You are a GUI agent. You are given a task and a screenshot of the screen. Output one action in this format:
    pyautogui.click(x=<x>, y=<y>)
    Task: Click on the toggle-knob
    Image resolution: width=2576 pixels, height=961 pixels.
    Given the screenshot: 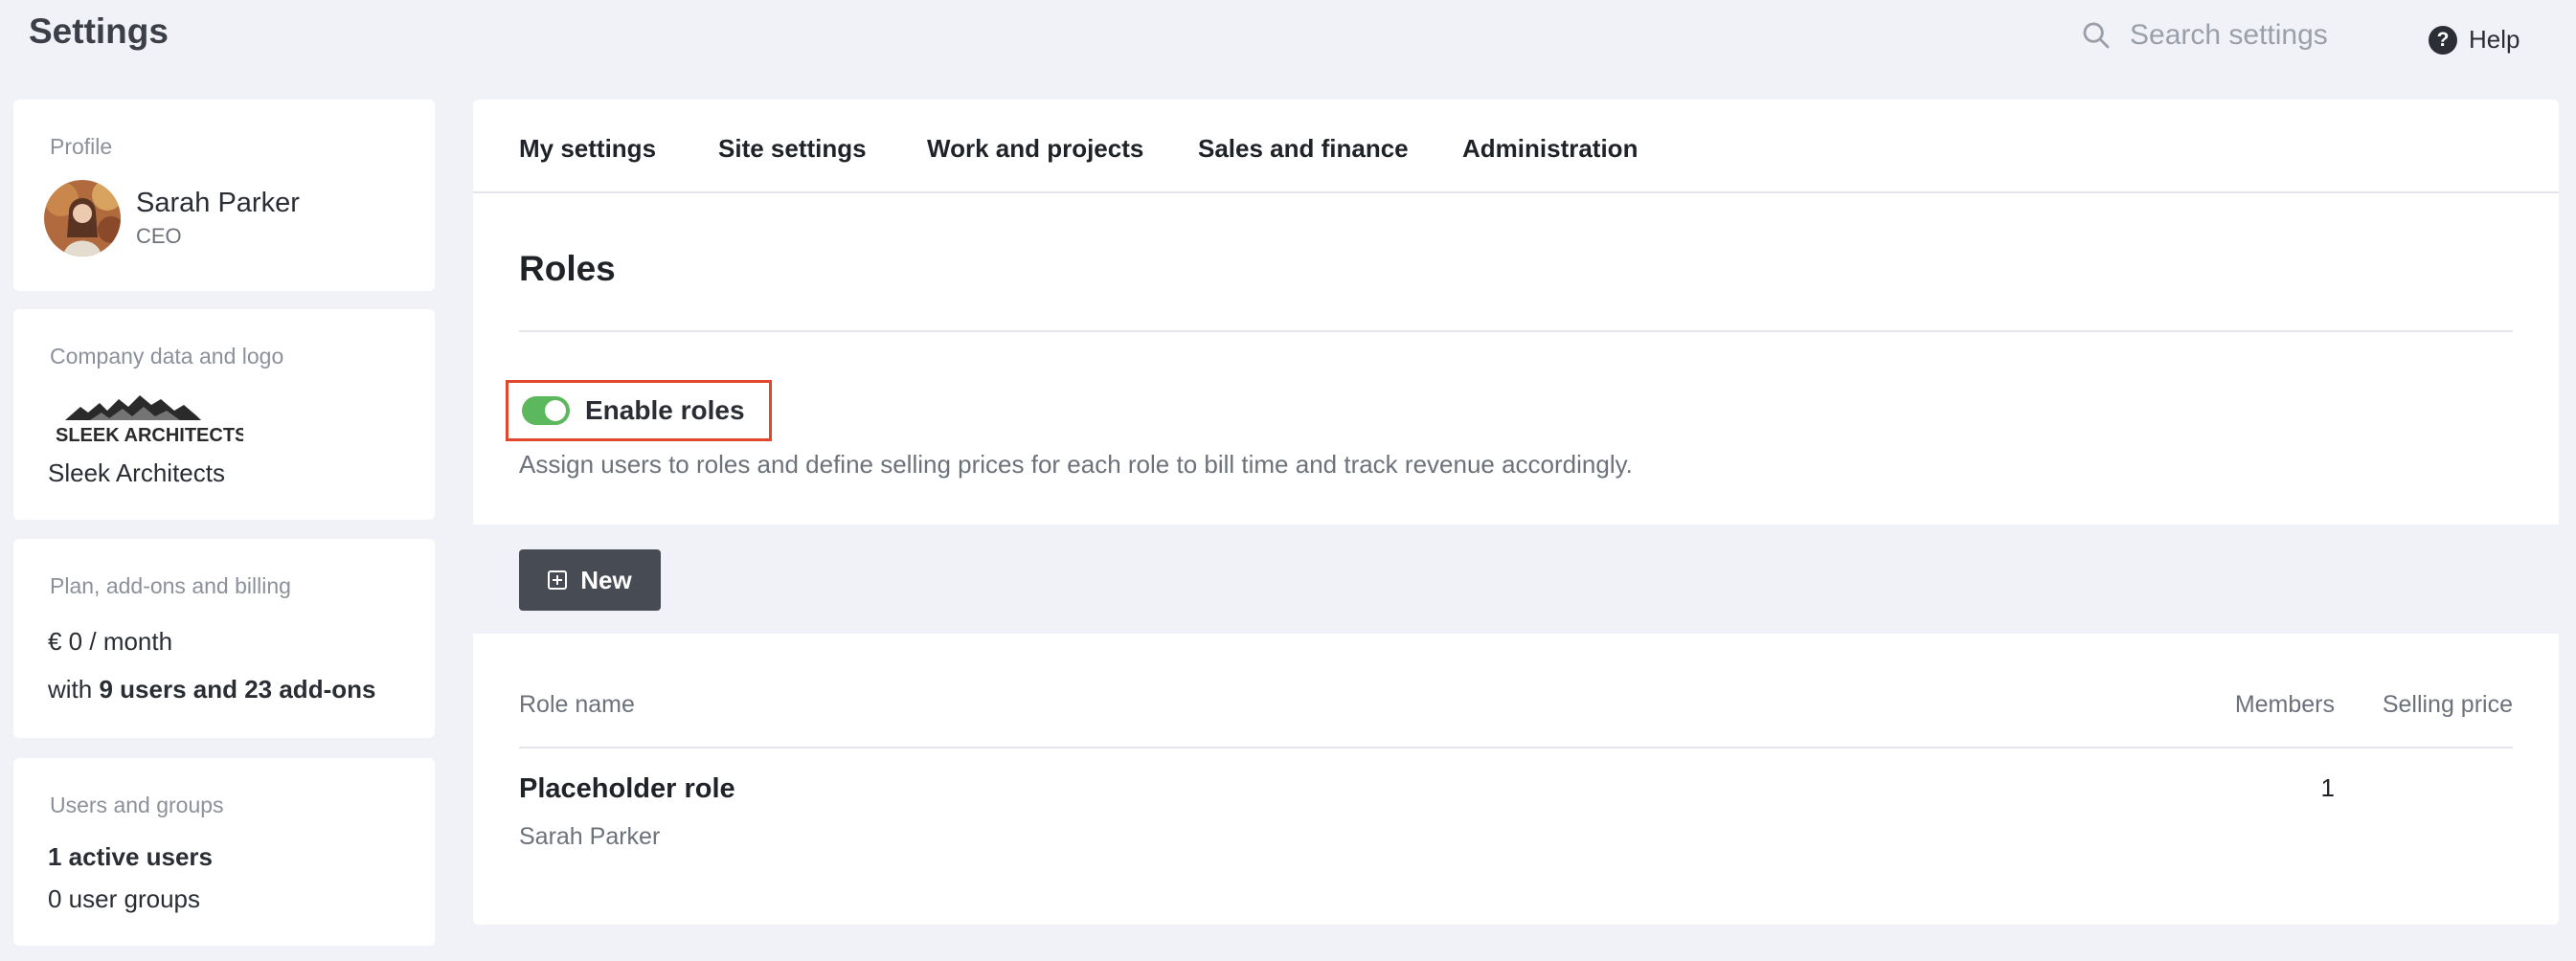 What is the action you would take?
    pyautogui.click(x=555, y=411)
    